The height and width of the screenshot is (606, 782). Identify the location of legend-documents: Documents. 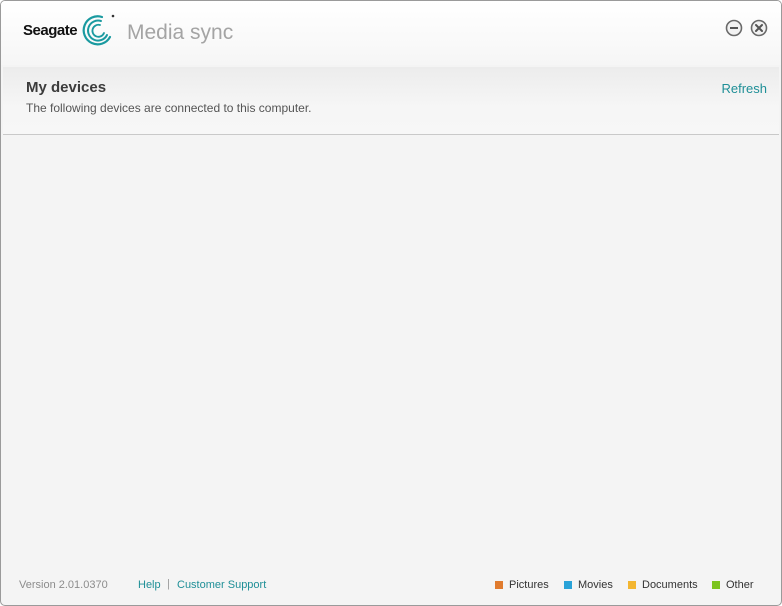
(663, 585).